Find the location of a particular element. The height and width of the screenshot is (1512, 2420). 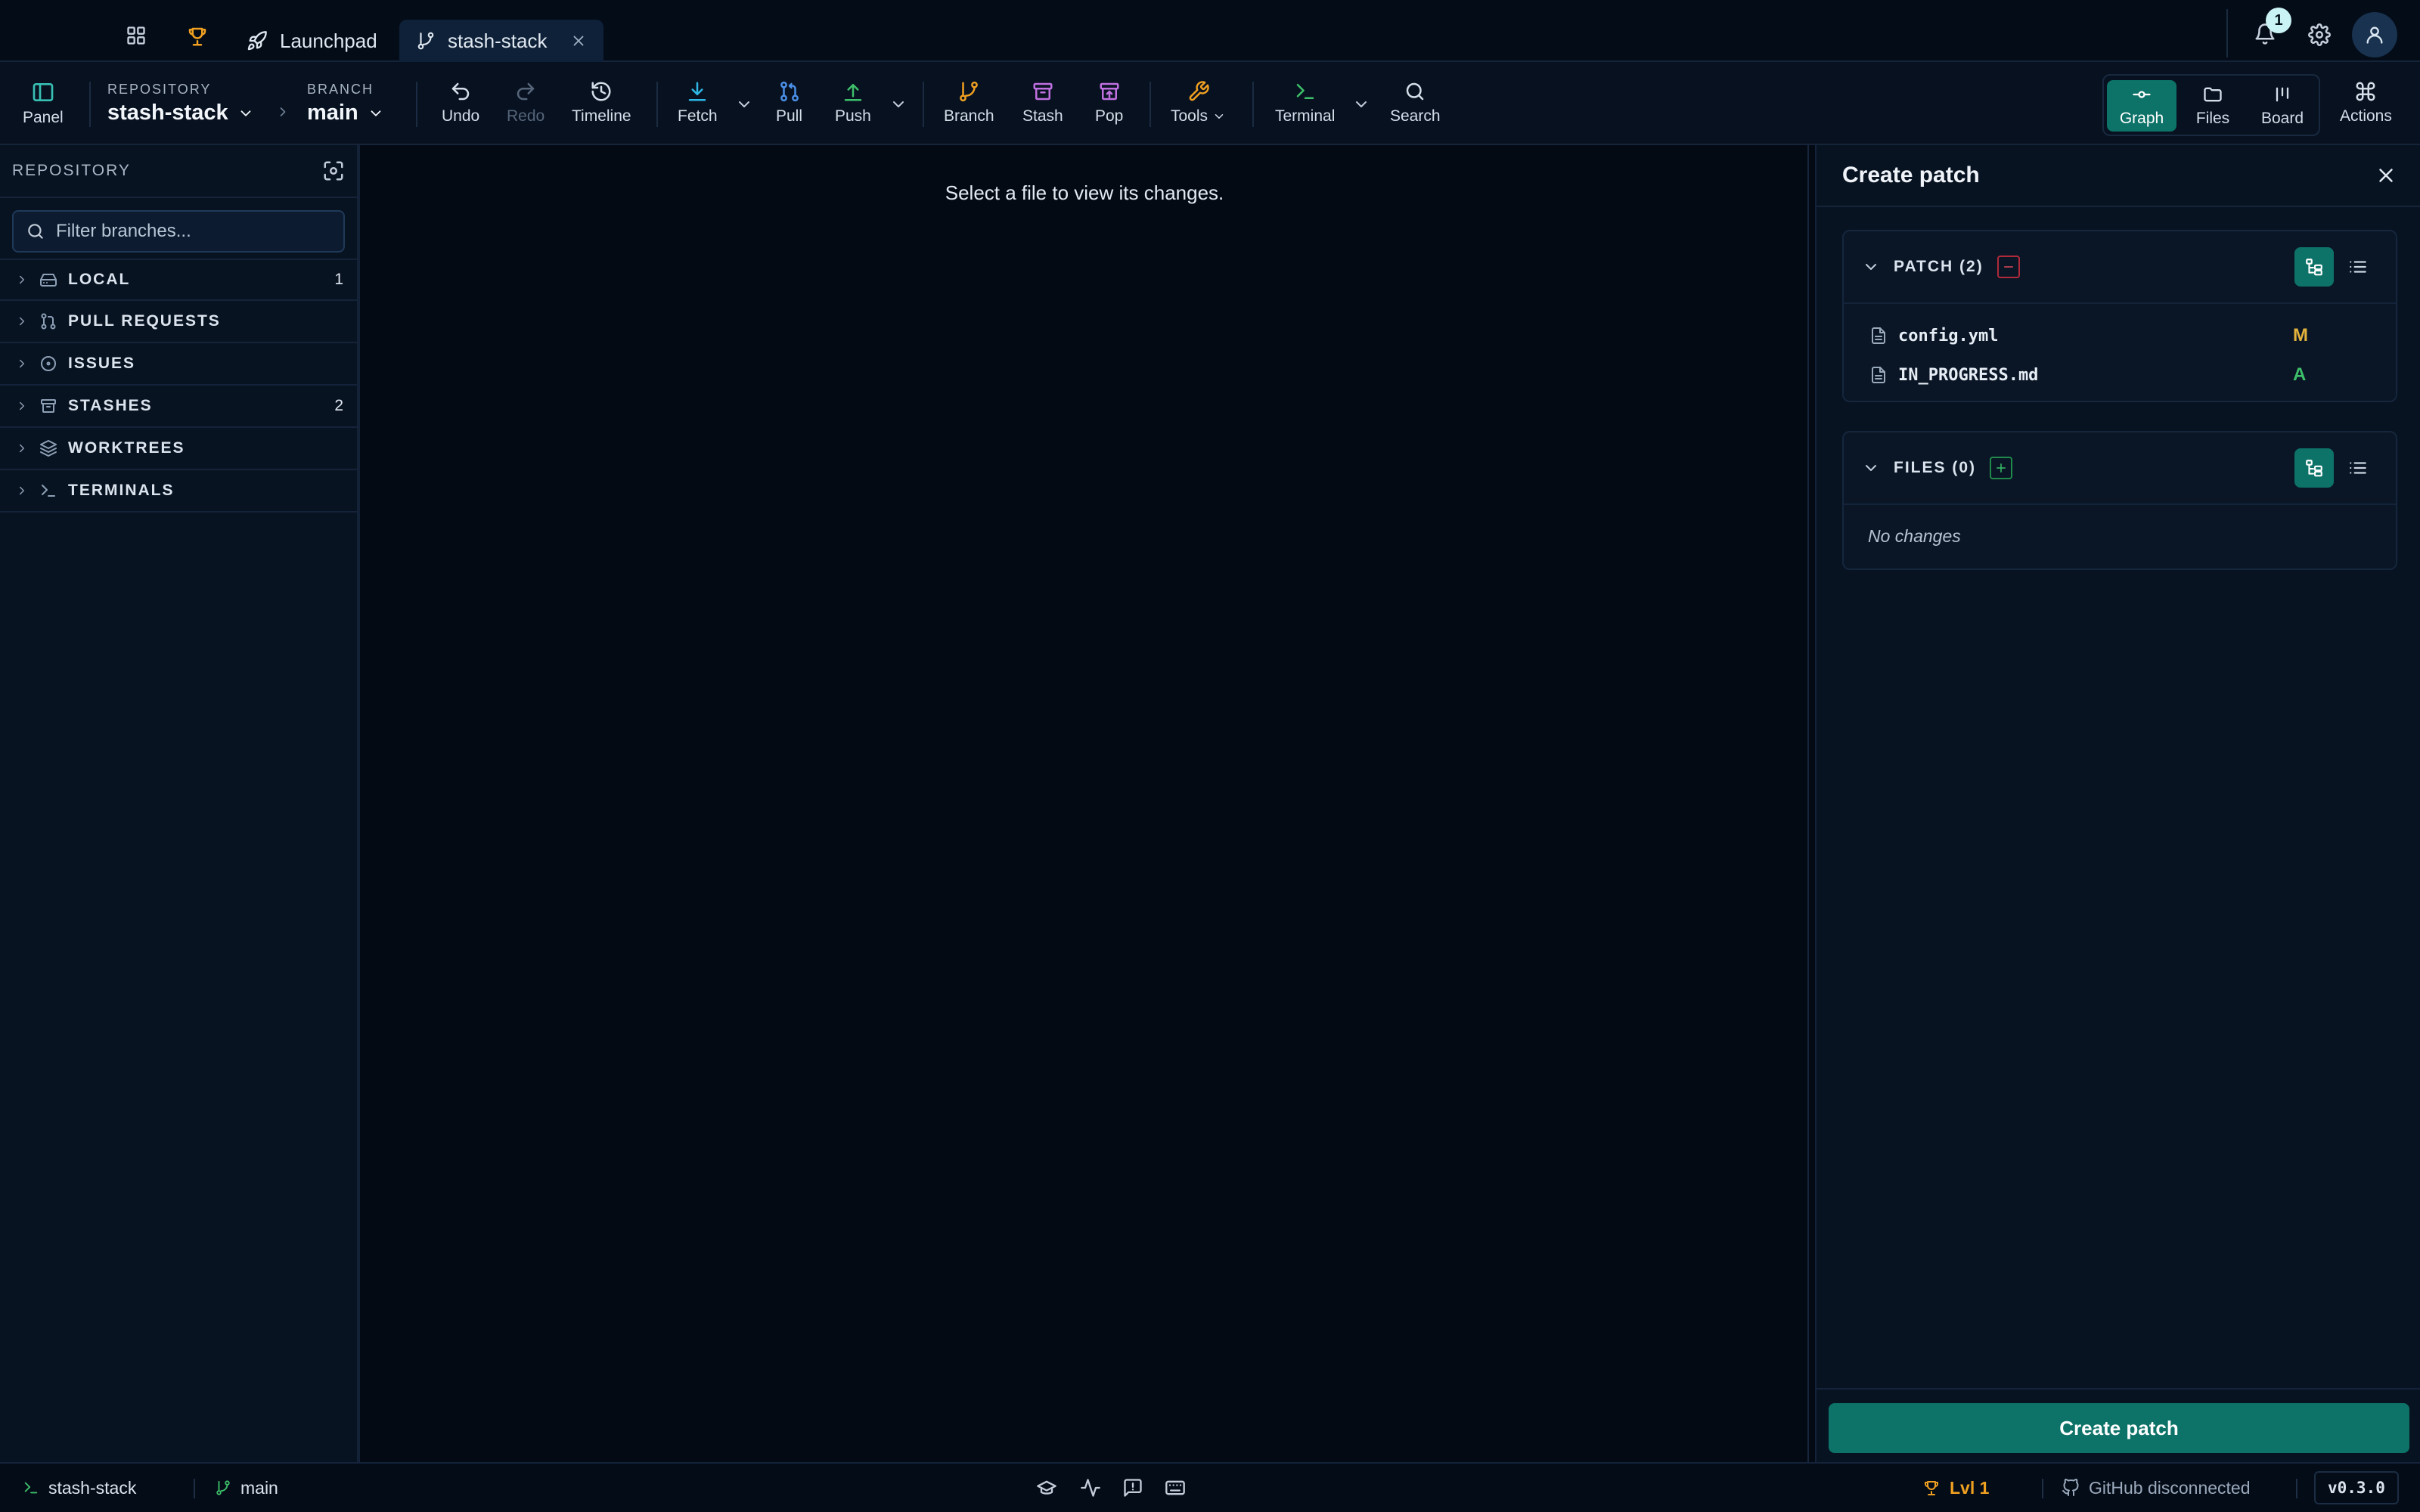

stashes-count: 2 is located at coordinates (338, 405).